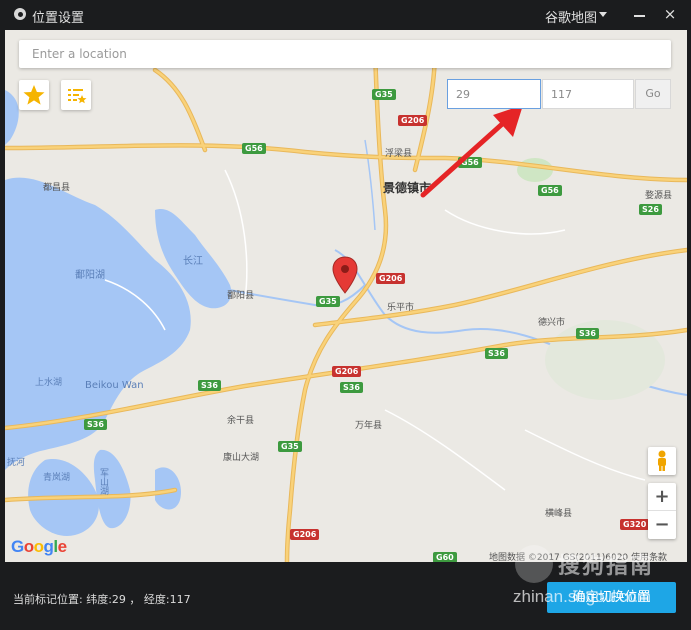 Image resolution: width=691 pixels, height=630 pixels. I want to click on longitude-input: 117, so click(588, 94).